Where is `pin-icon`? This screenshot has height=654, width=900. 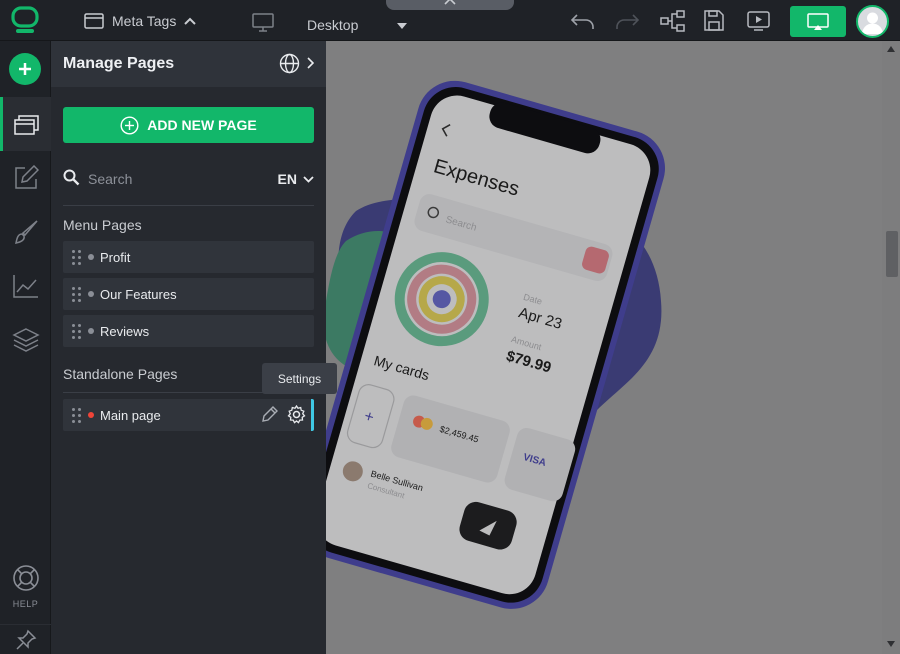
pin-icon is located at coordinates (25, 639).